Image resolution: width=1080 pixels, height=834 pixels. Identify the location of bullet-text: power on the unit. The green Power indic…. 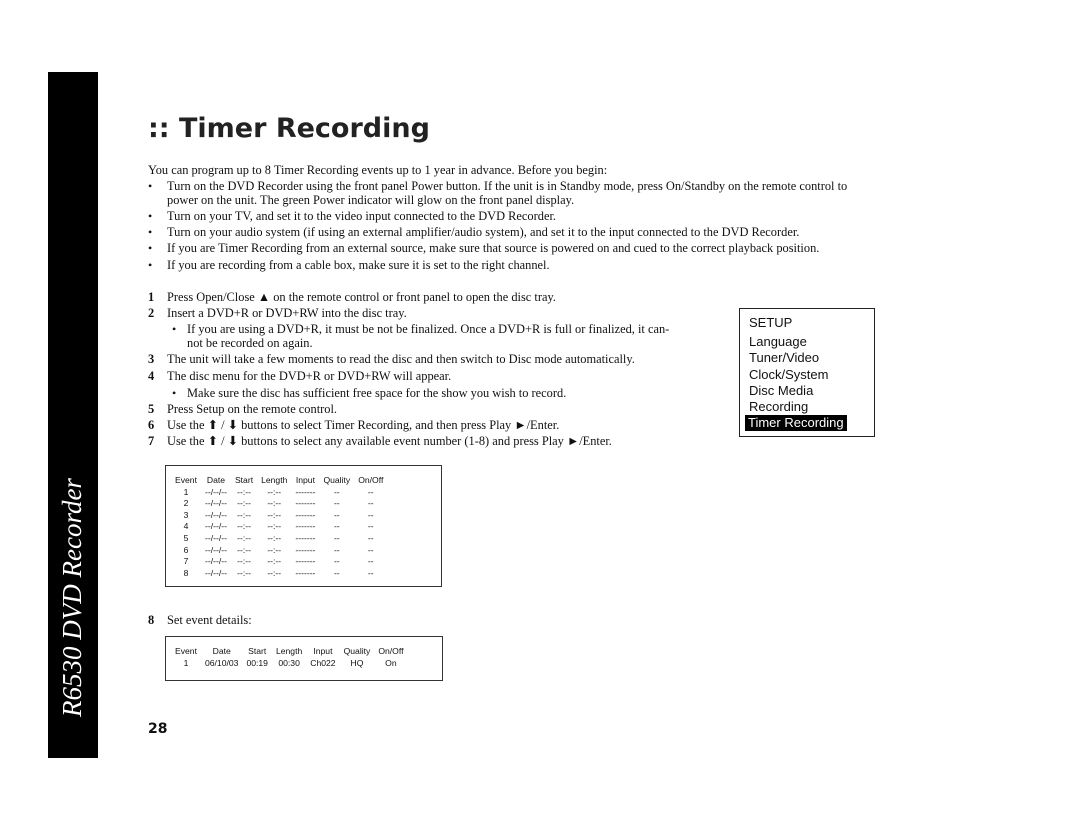
(371, 200).